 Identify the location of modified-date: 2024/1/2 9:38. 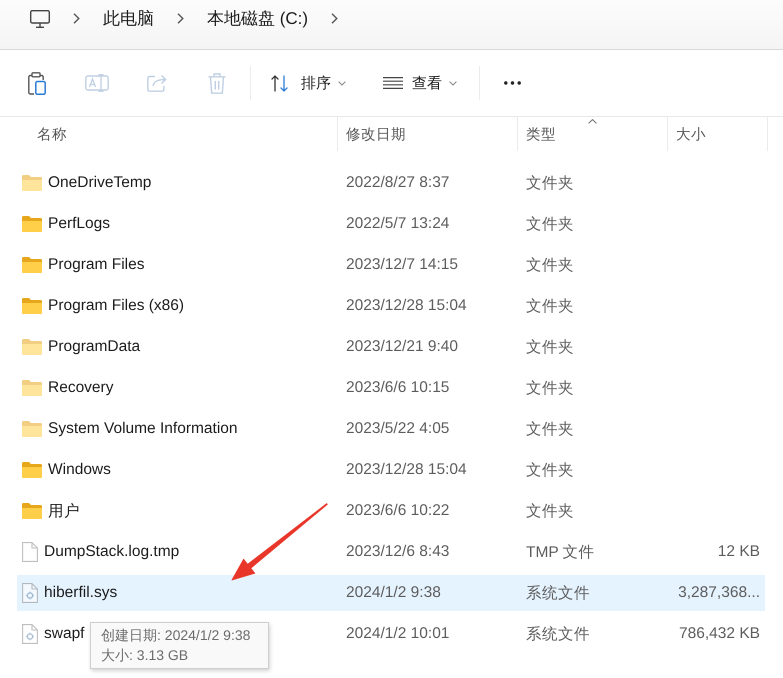
(393, 592).